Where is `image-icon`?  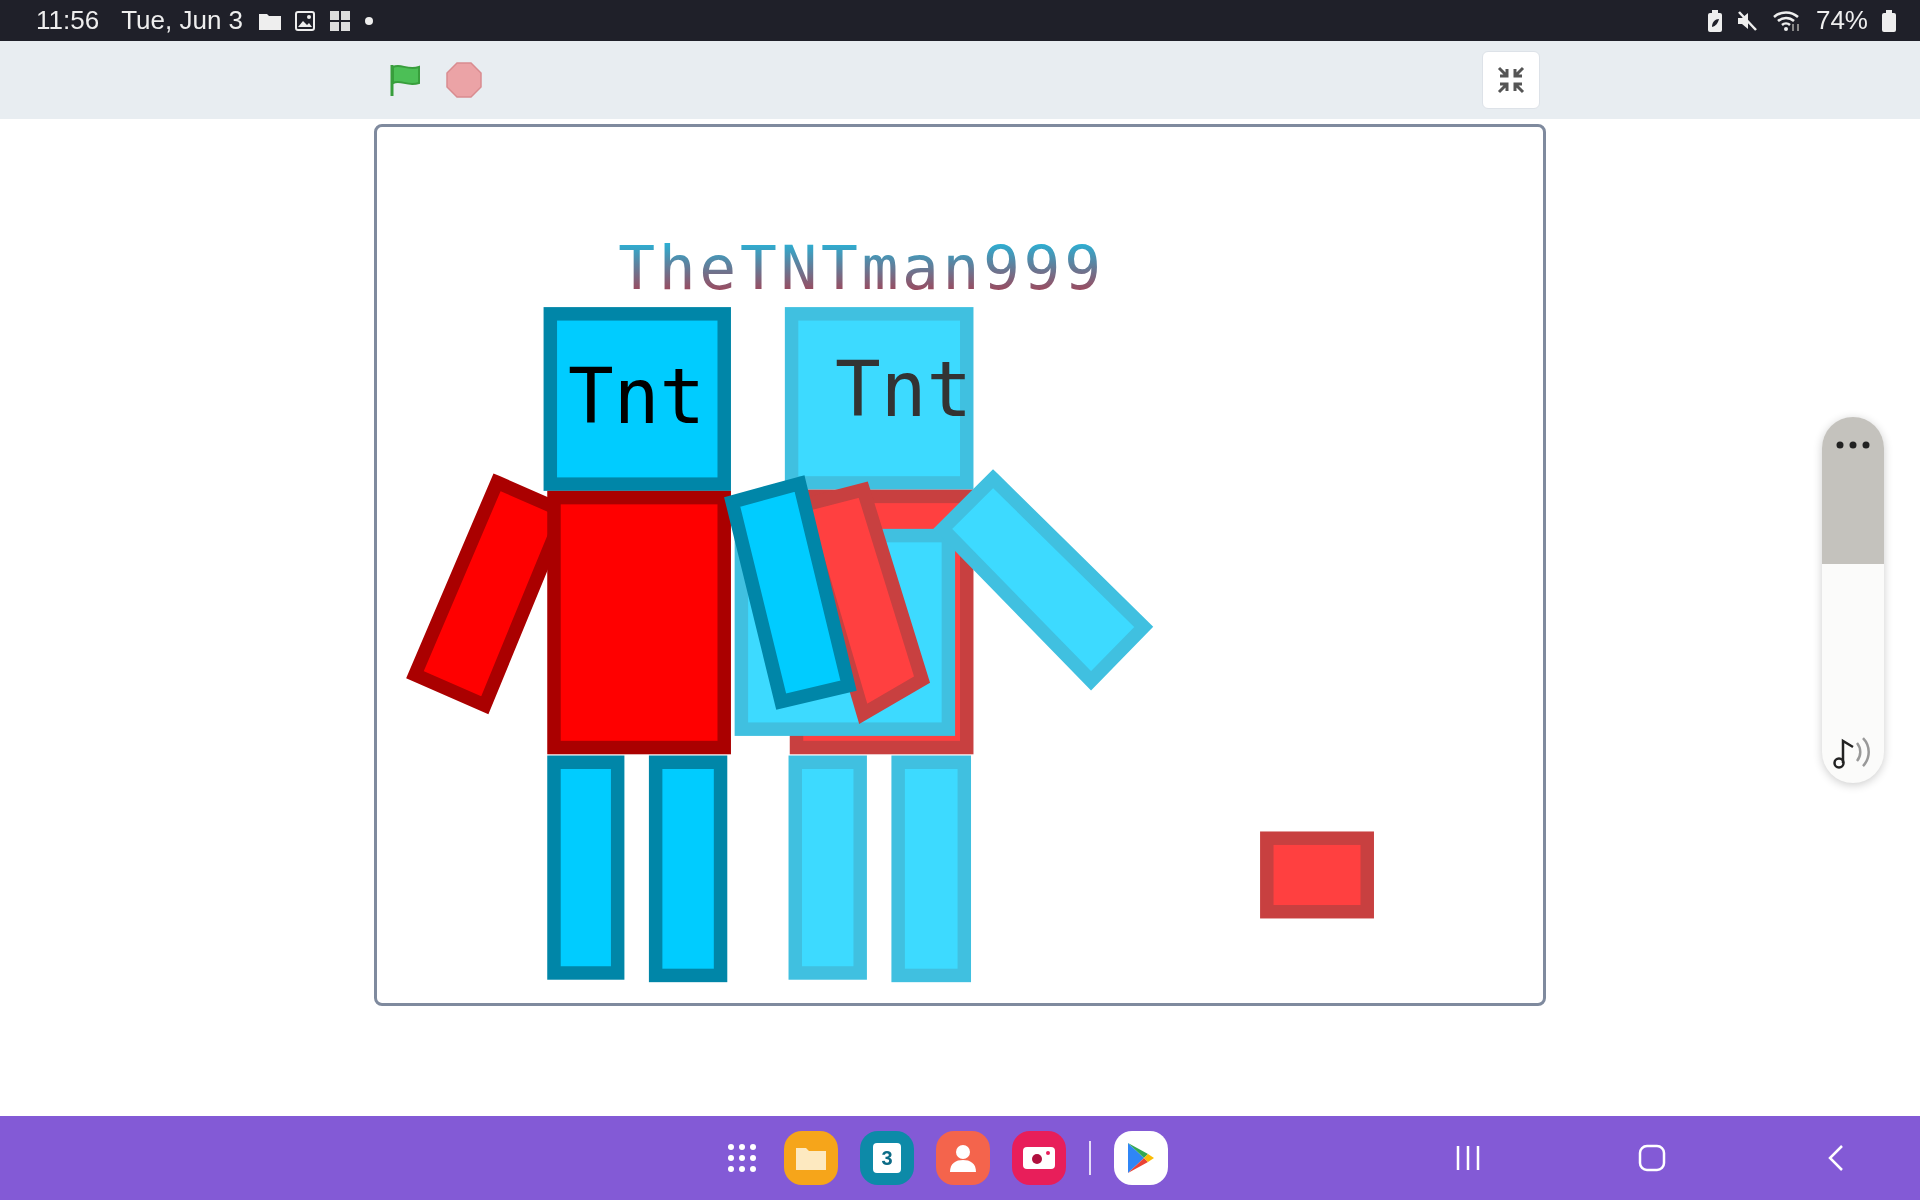
image-icon is located at coordinates (305, 20).